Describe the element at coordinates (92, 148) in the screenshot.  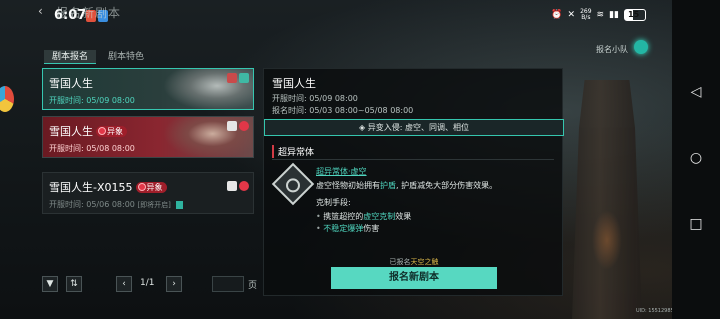
I see `script-open-time: 开服时间: 05/08 08:00` at that location.